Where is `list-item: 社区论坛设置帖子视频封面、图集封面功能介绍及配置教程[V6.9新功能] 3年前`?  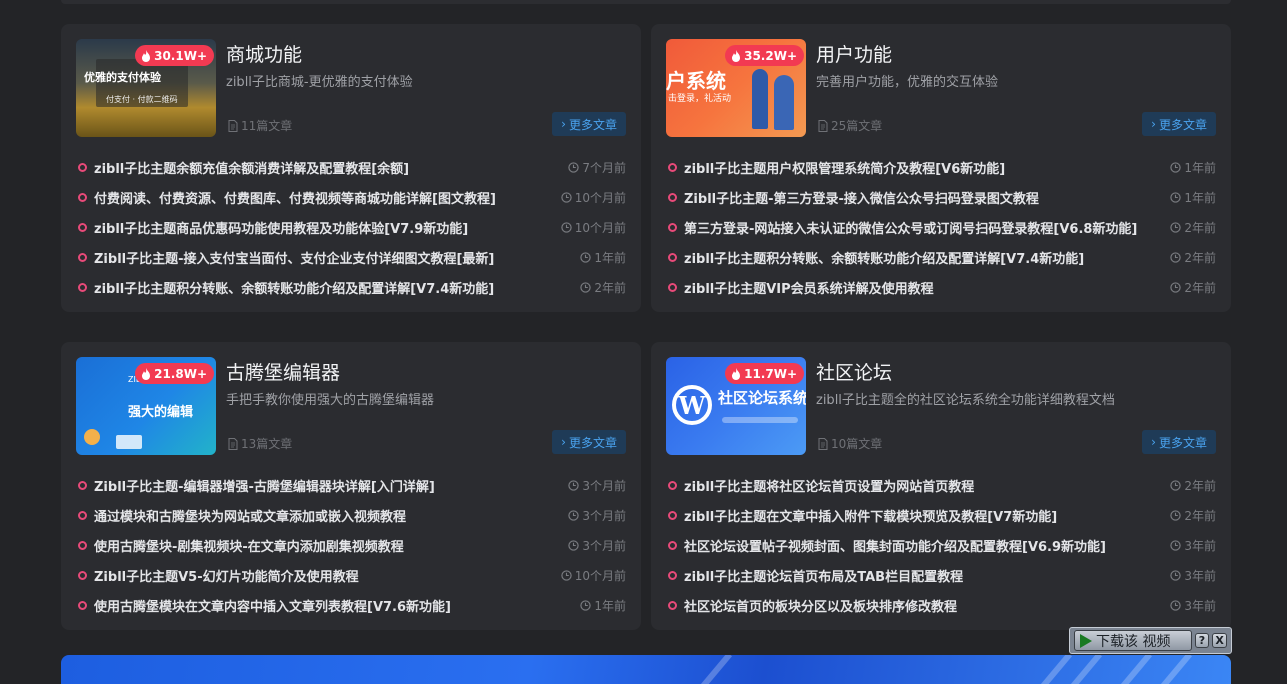
list-item: 社区论坛设置帖子视频封面、图集封面功能介绍及配置教程[V6.9新功能] 3年前 is located at coordinates (942, 545).